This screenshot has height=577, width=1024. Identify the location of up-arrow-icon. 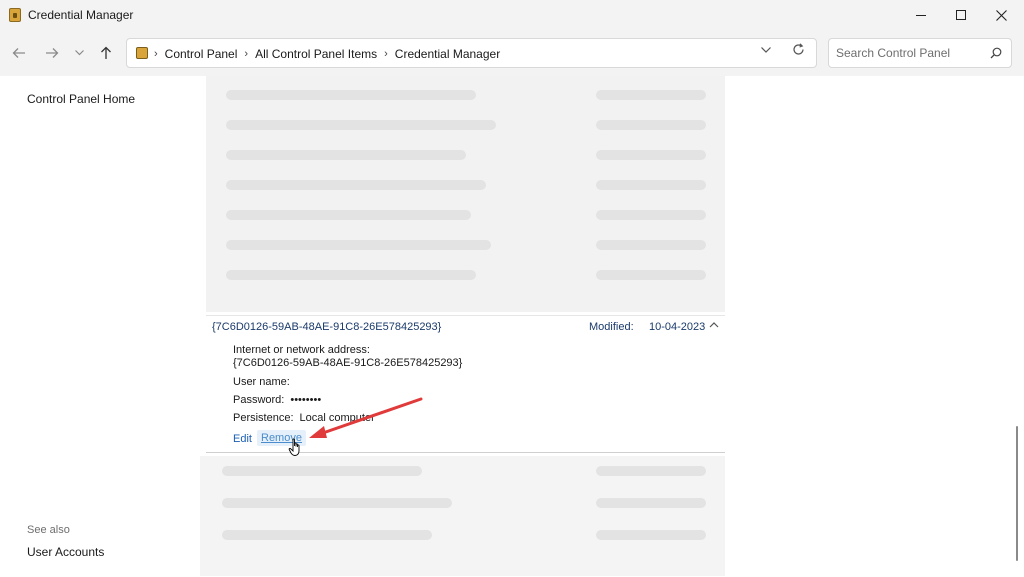
(106, 52).